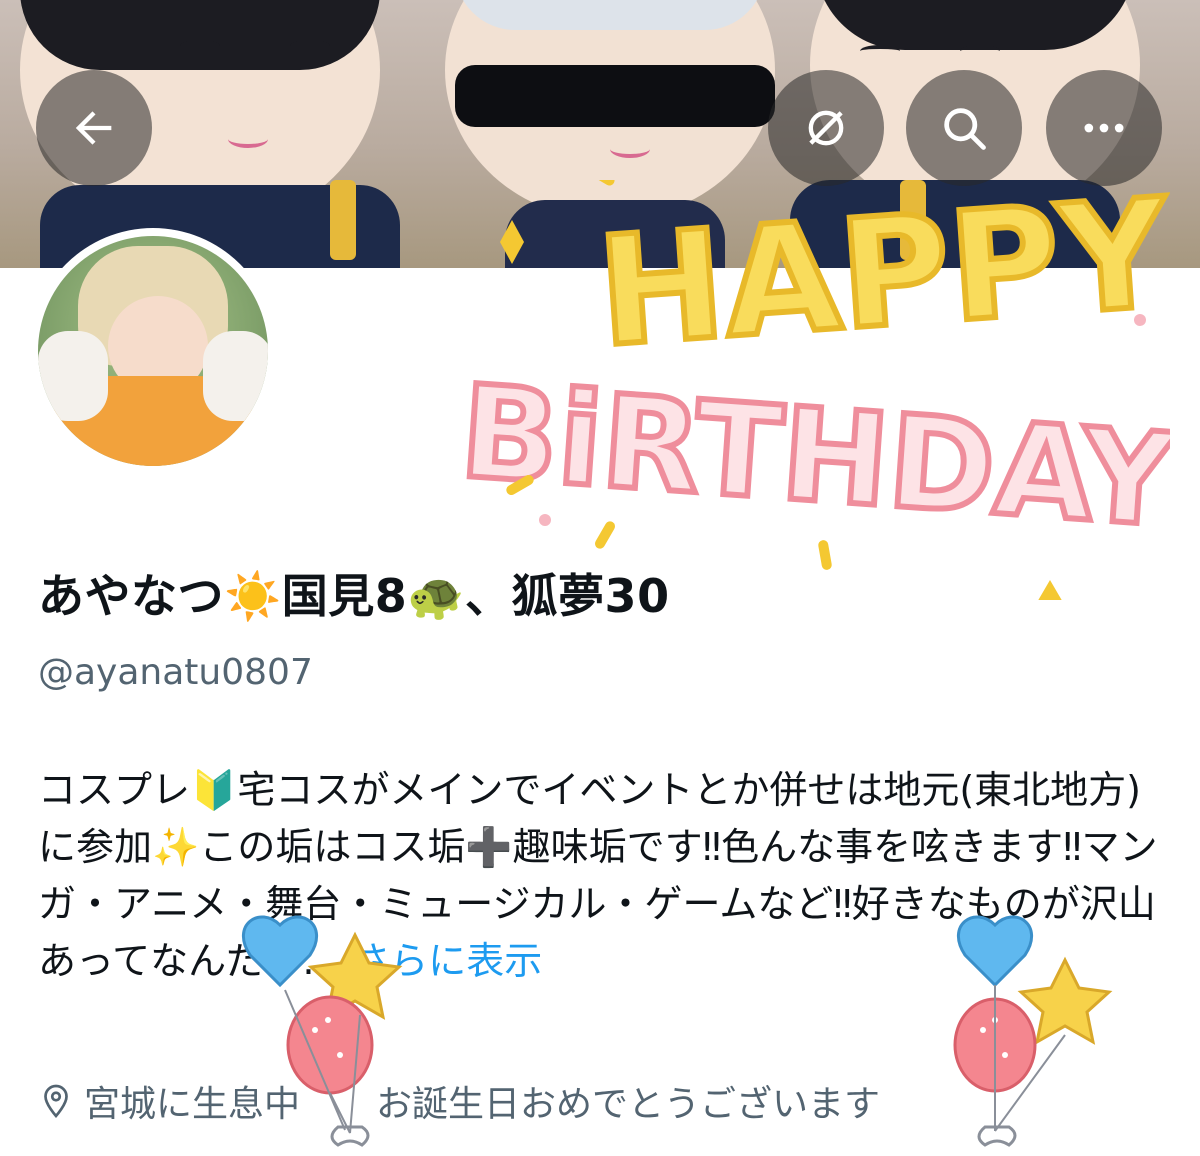 This screenshot has width=1200, height=1156. Describe the element at coordinates (56, 1101) in the screenshot. I see `location-pin-icon` at that location.